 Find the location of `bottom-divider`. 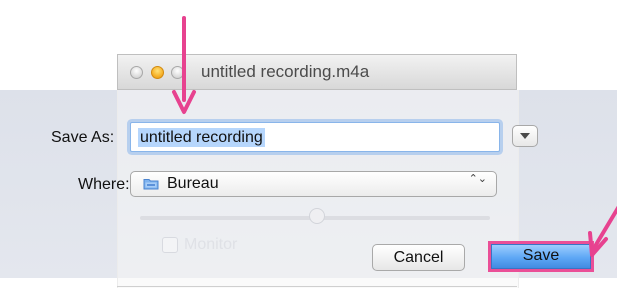

bottom-divider is located at coordinates (317, 286).